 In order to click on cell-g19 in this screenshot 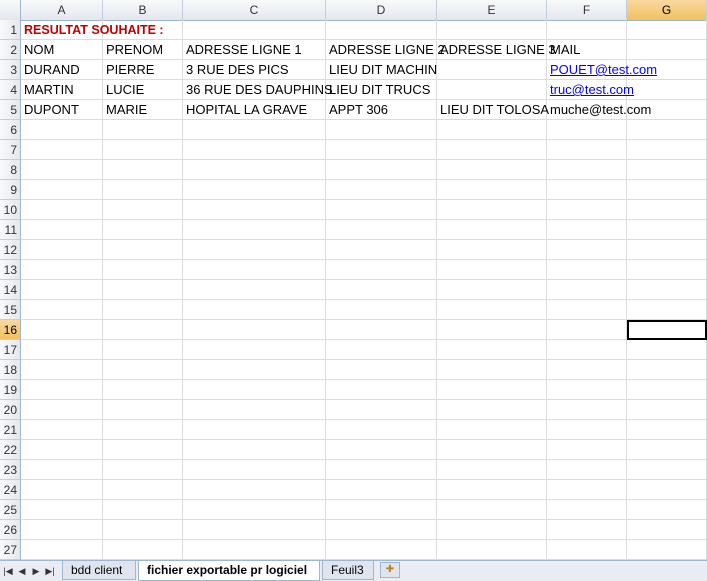, I will do `click(667, 390)`.